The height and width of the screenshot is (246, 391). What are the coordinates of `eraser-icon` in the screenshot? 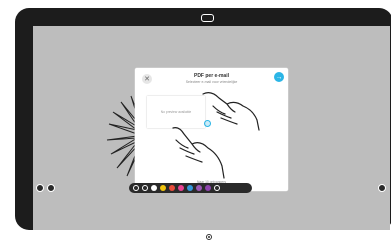 It's located at (217, 188).